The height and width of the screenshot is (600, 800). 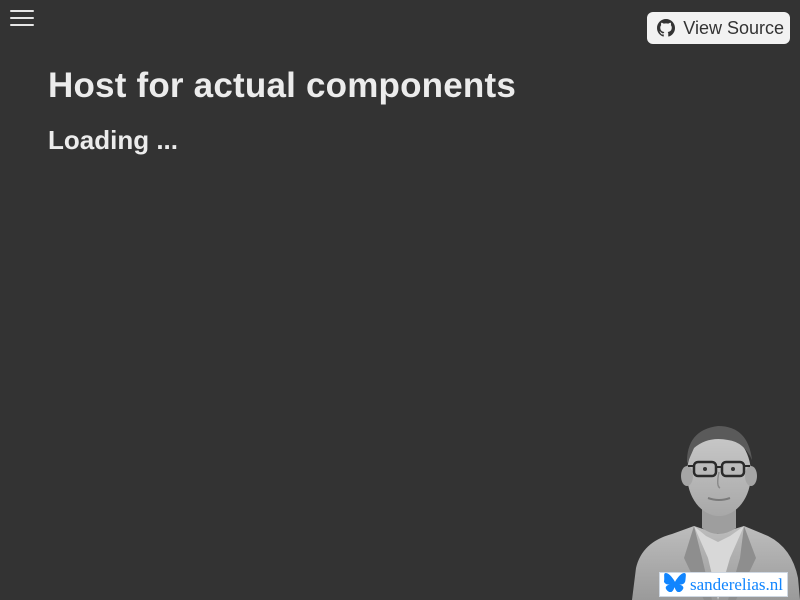 I want to click on view-source-button: View Source, so click(x=718, y=28).